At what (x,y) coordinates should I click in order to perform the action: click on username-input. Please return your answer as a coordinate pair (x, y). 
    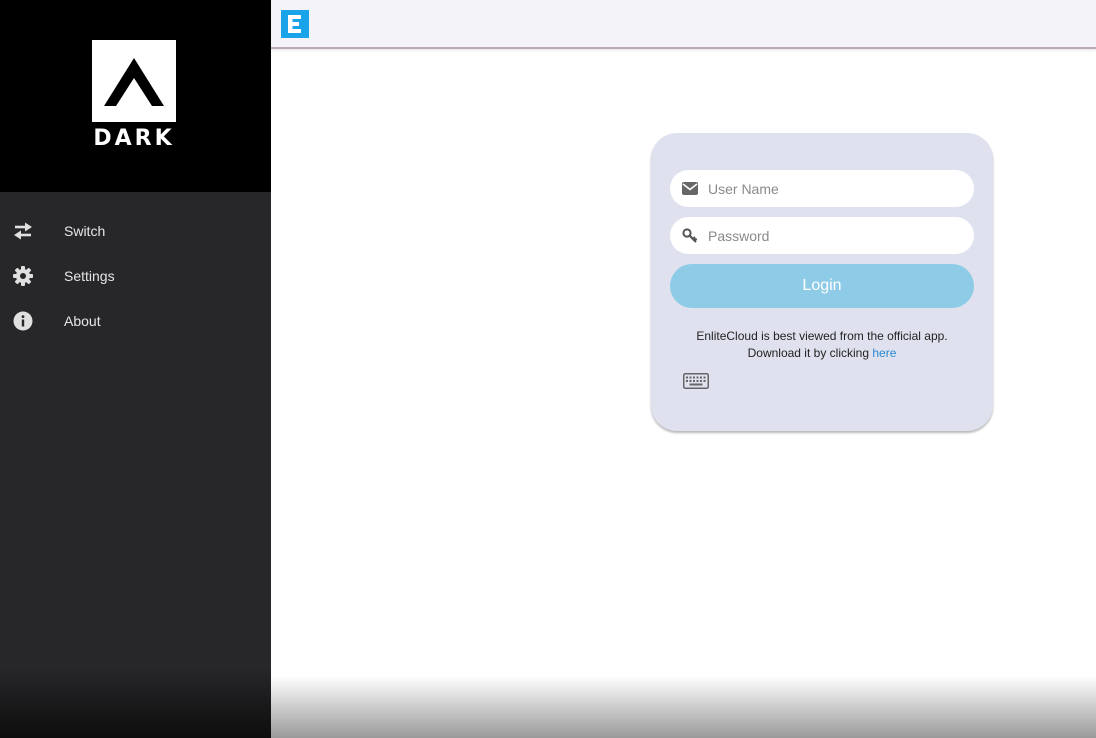
    Looking at the image, I should click on (833, 188).